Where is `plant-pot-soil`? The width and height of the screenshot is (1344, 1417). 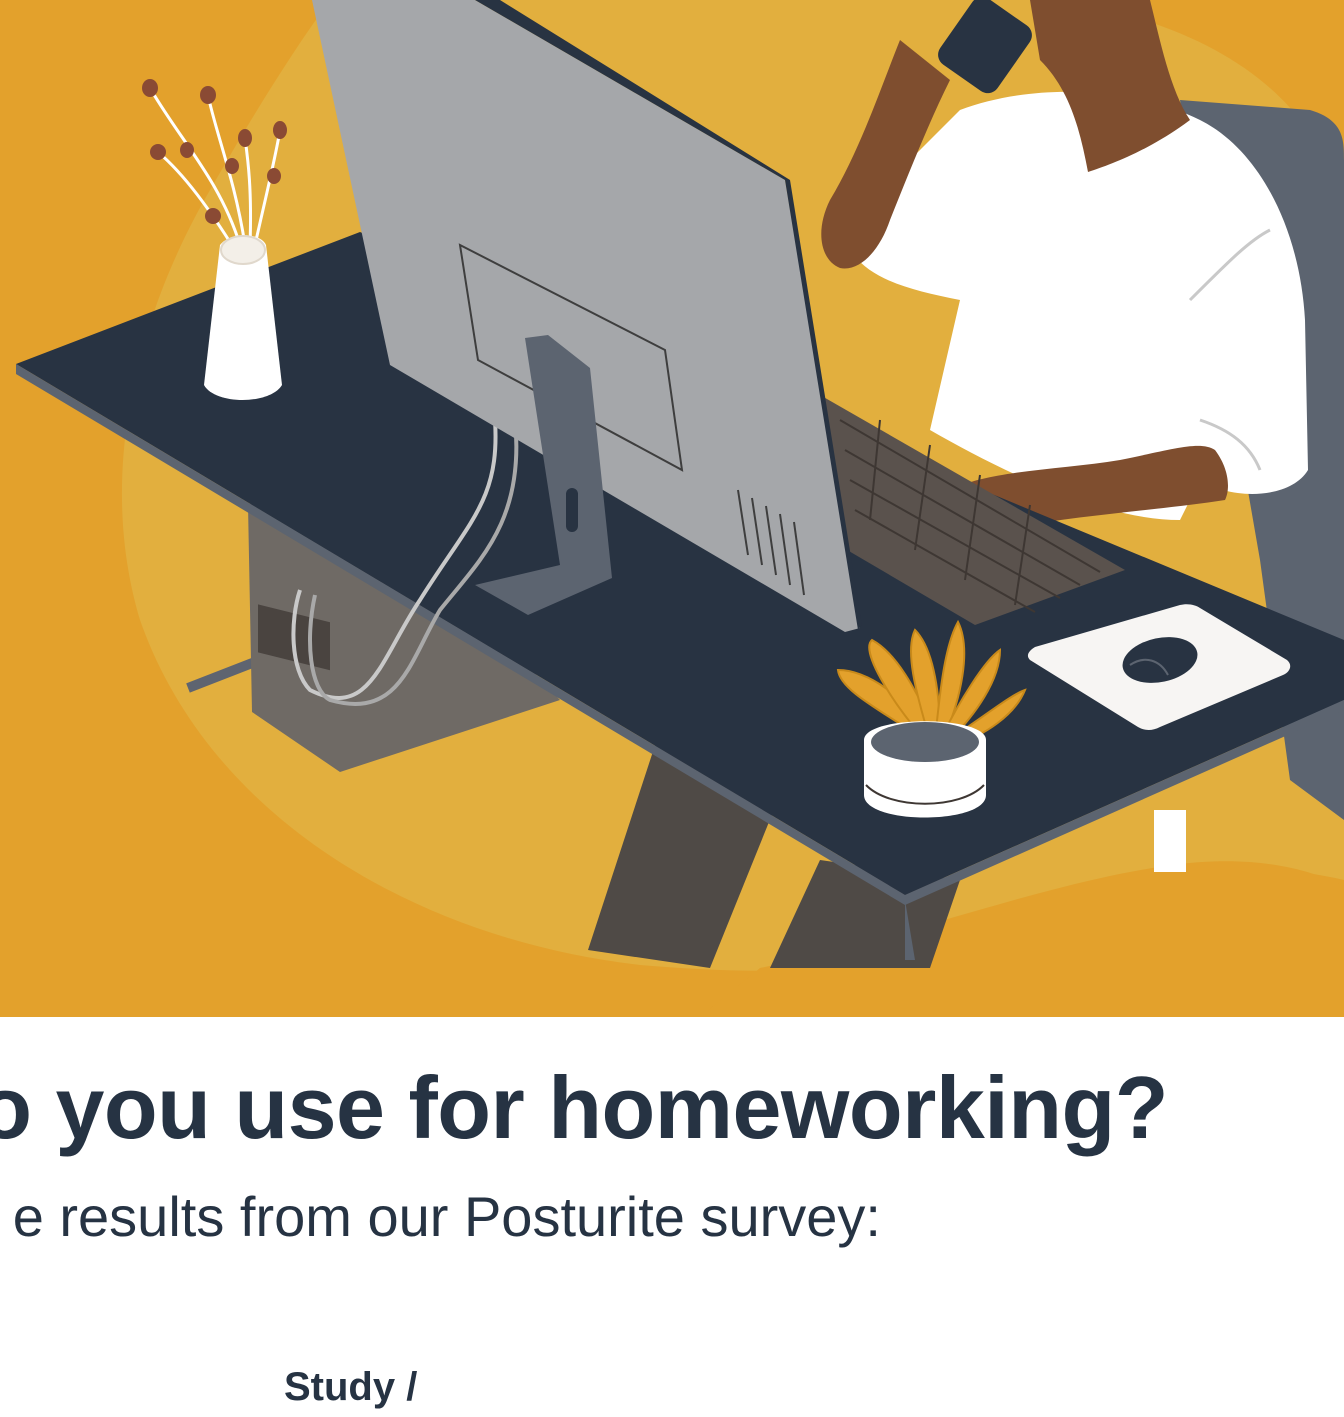 plant-pot-soil is located at coordinates (925, 742).